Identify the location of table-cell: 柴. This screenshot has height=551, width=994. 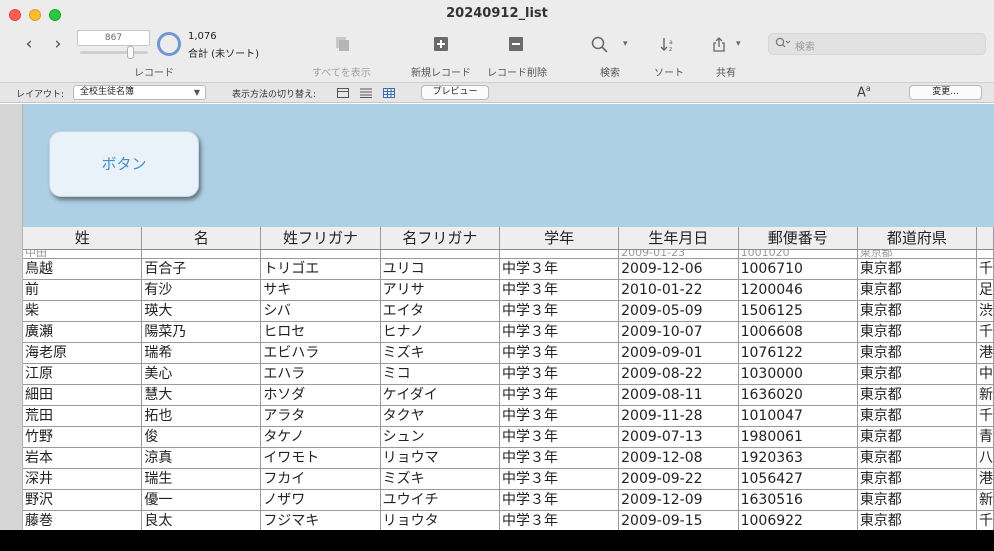
(83, 311).